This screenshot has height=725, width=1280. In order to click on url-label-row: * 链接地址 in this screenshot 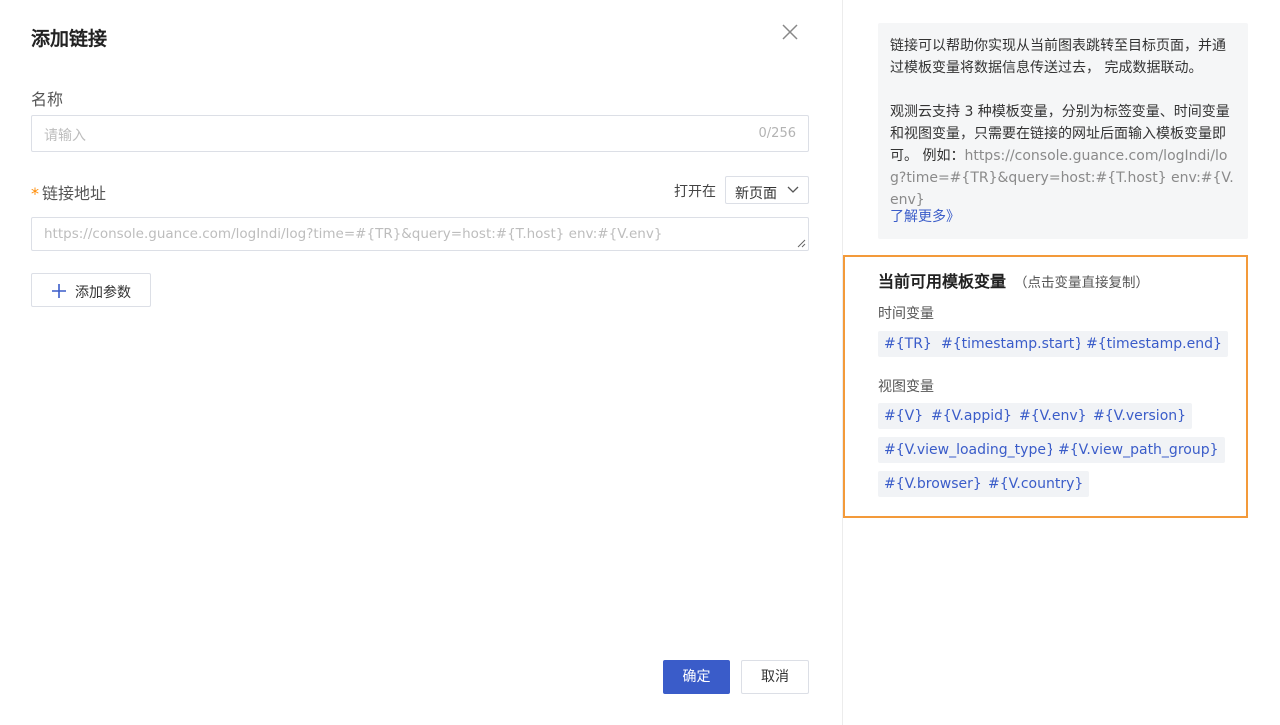, I will do `click(68, 192)`.